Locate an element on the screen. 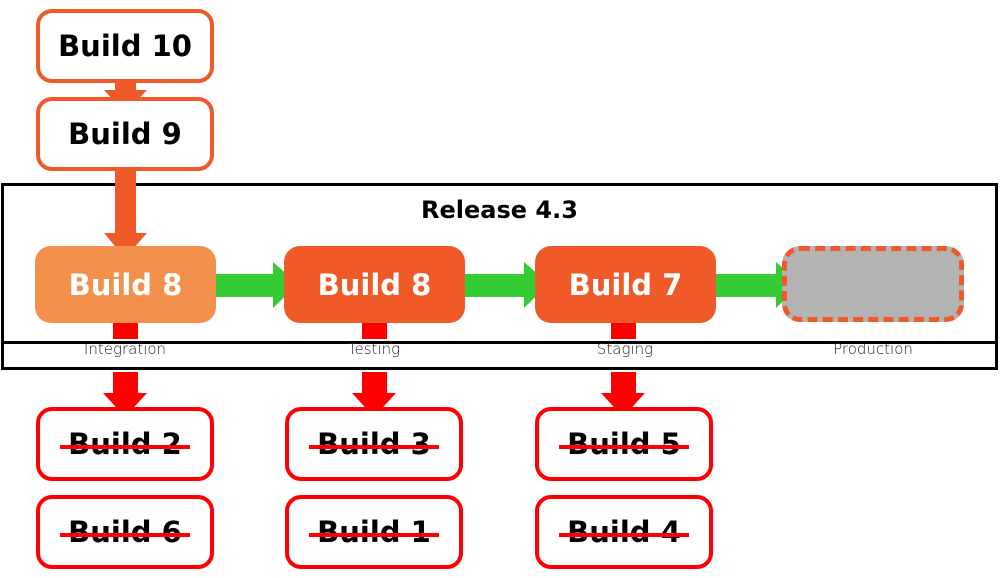 The image size is (1000, 578). reject-stem-integration is located at coordinates (125, 330).